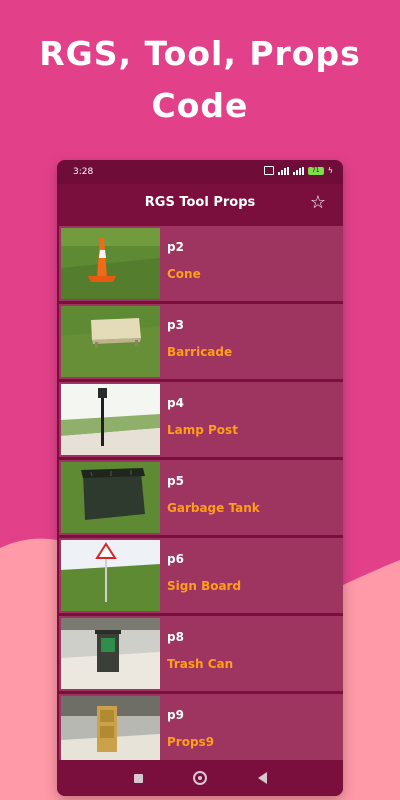 This screenshot has height=800, width=400. Describe the element at coordinates (262, 778) in the screenshot. I see `back-icon` at that location.